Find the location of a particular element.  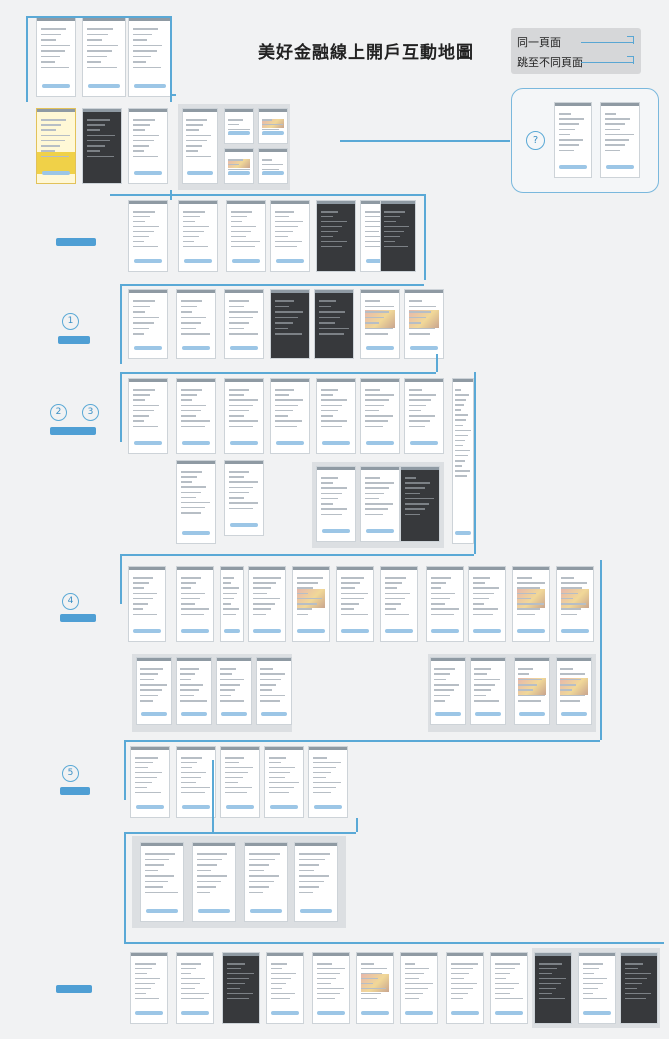

step-marker: 2 is located at coordinates (58, 412).